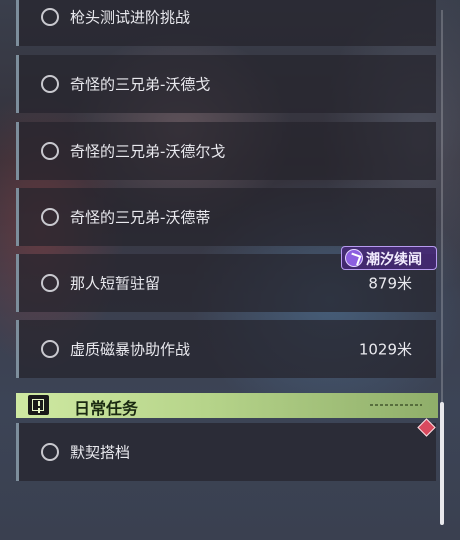 The width and height of the screenshot is (460, 540). I want to click on tidal-event-badge: 潮汐续闻, so click(389, 258).